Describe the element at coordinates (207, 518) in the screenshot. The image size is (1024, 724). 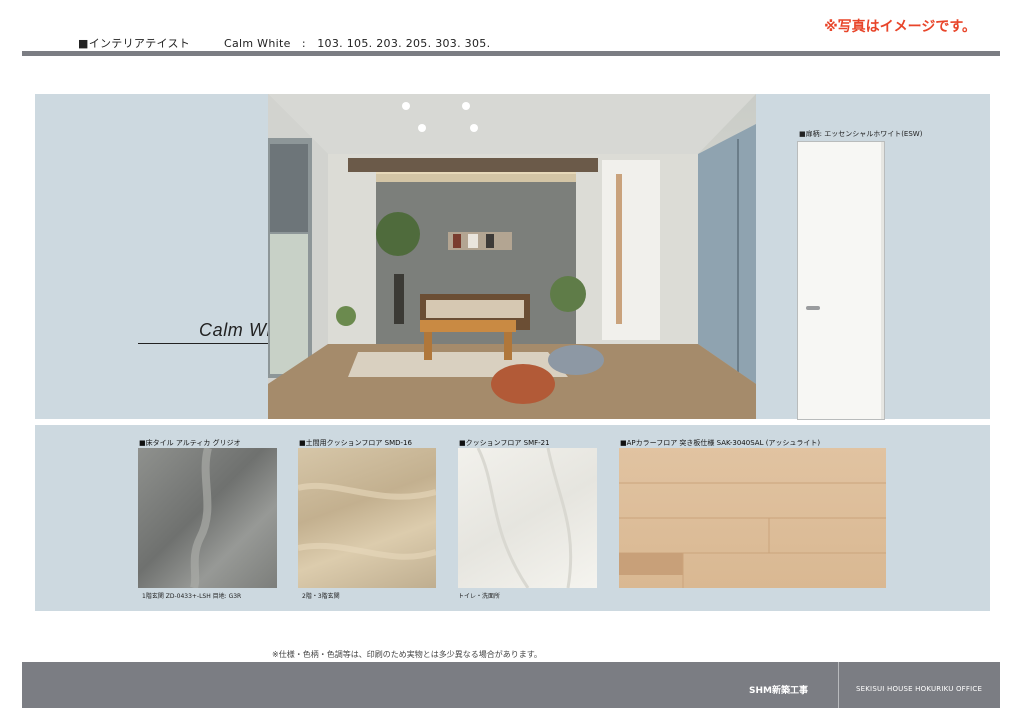
I see `swatch-floor-tile` at that location.